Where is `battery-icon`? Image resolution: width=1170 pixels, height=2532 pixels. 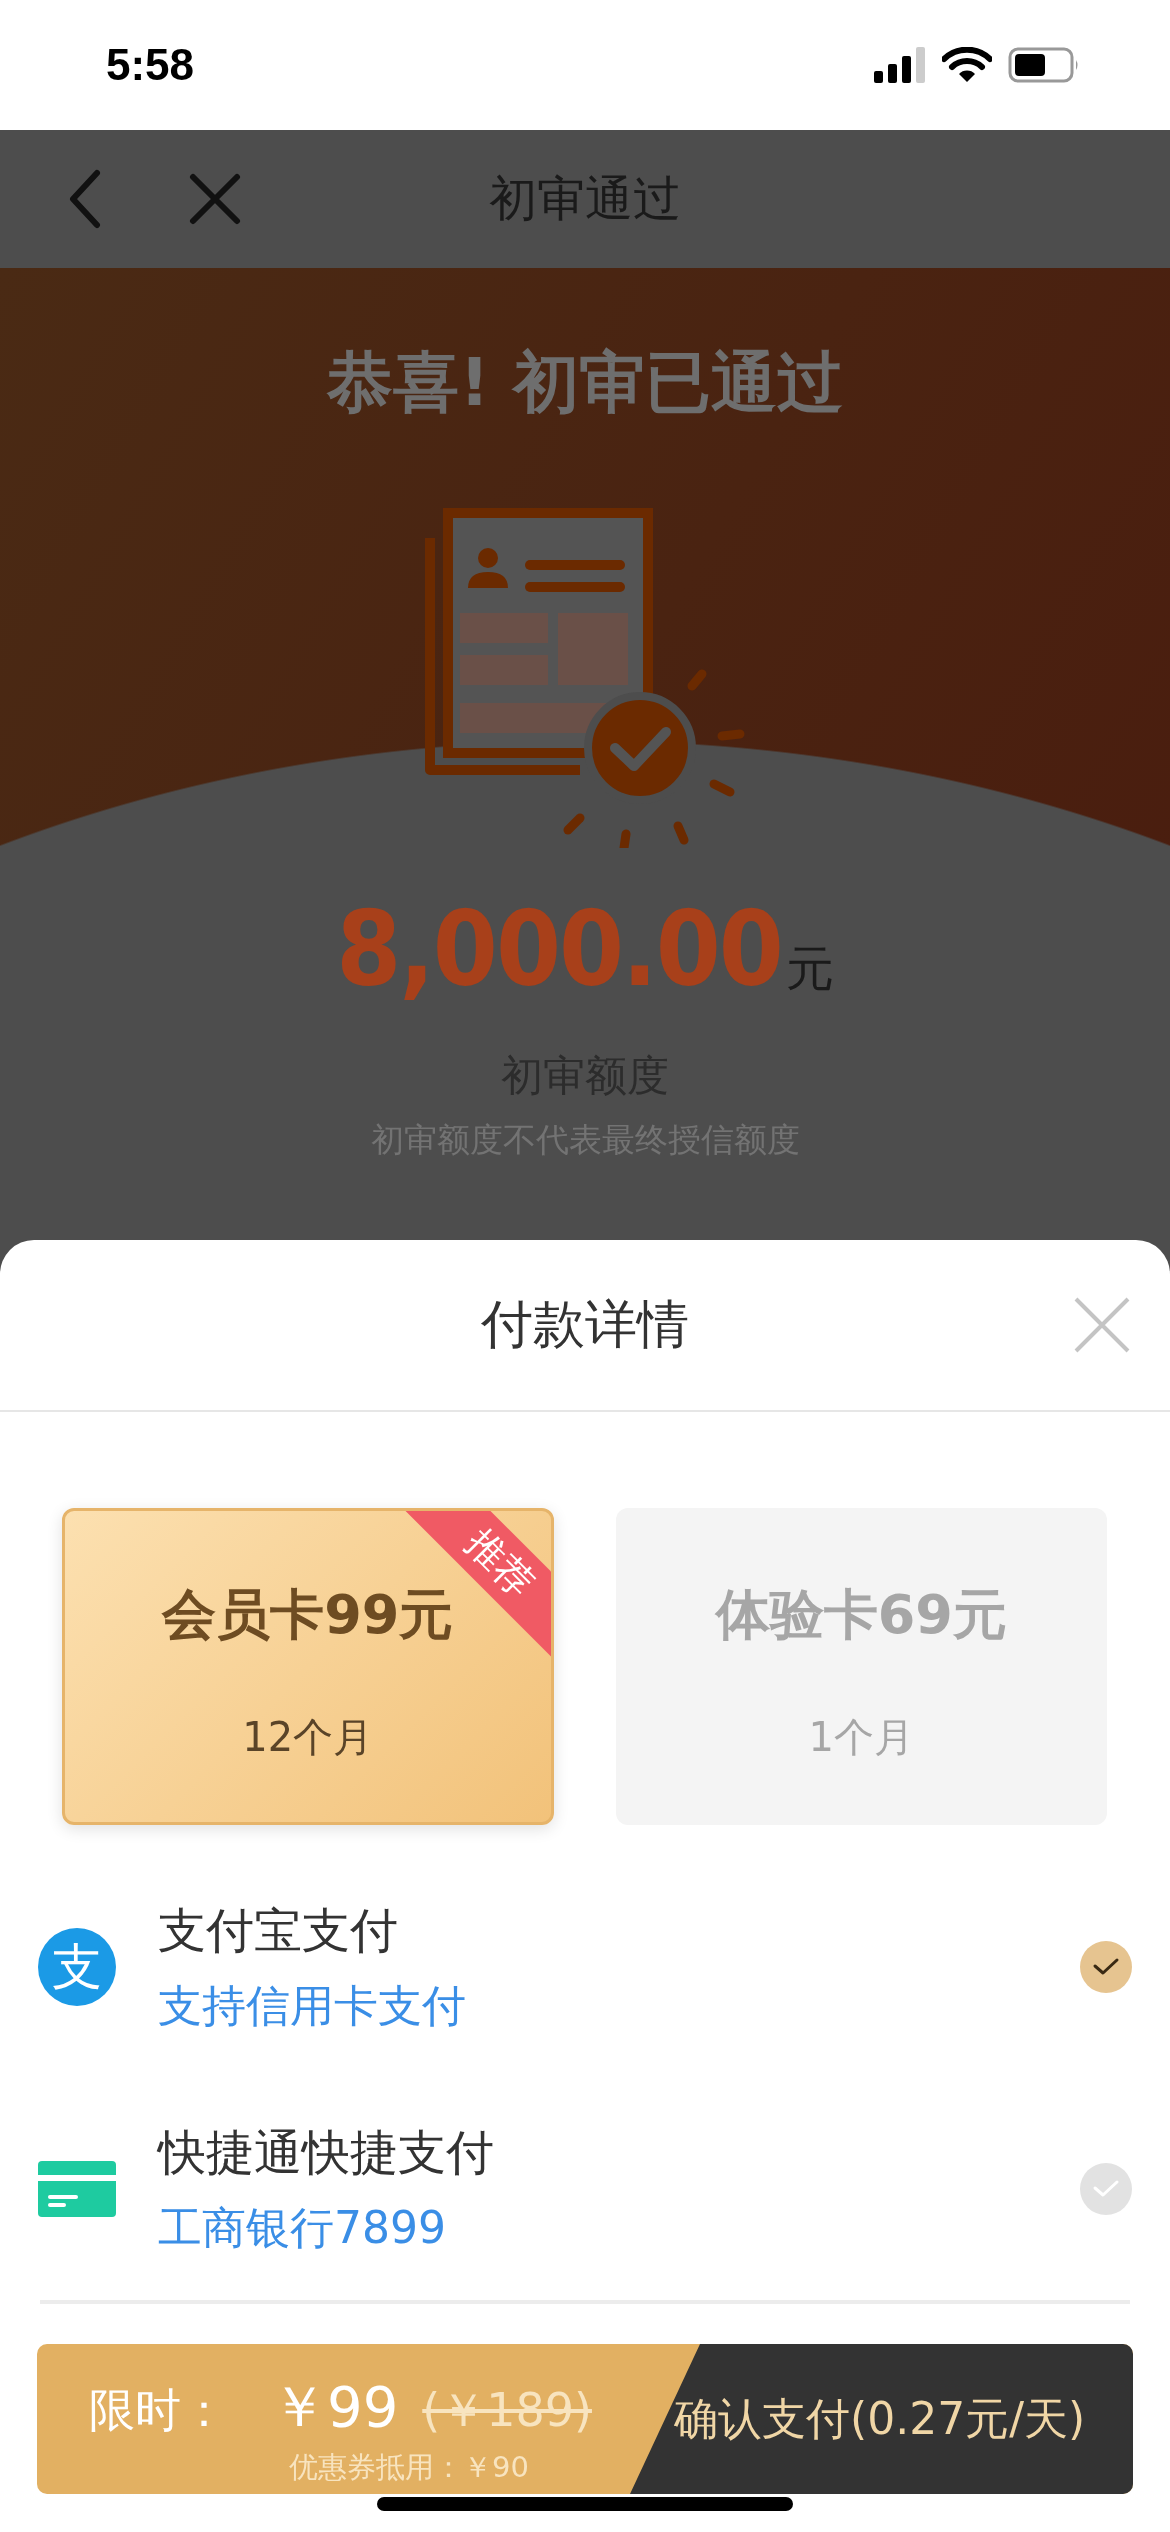
battery-icon is located at coordinates (1044, 65).